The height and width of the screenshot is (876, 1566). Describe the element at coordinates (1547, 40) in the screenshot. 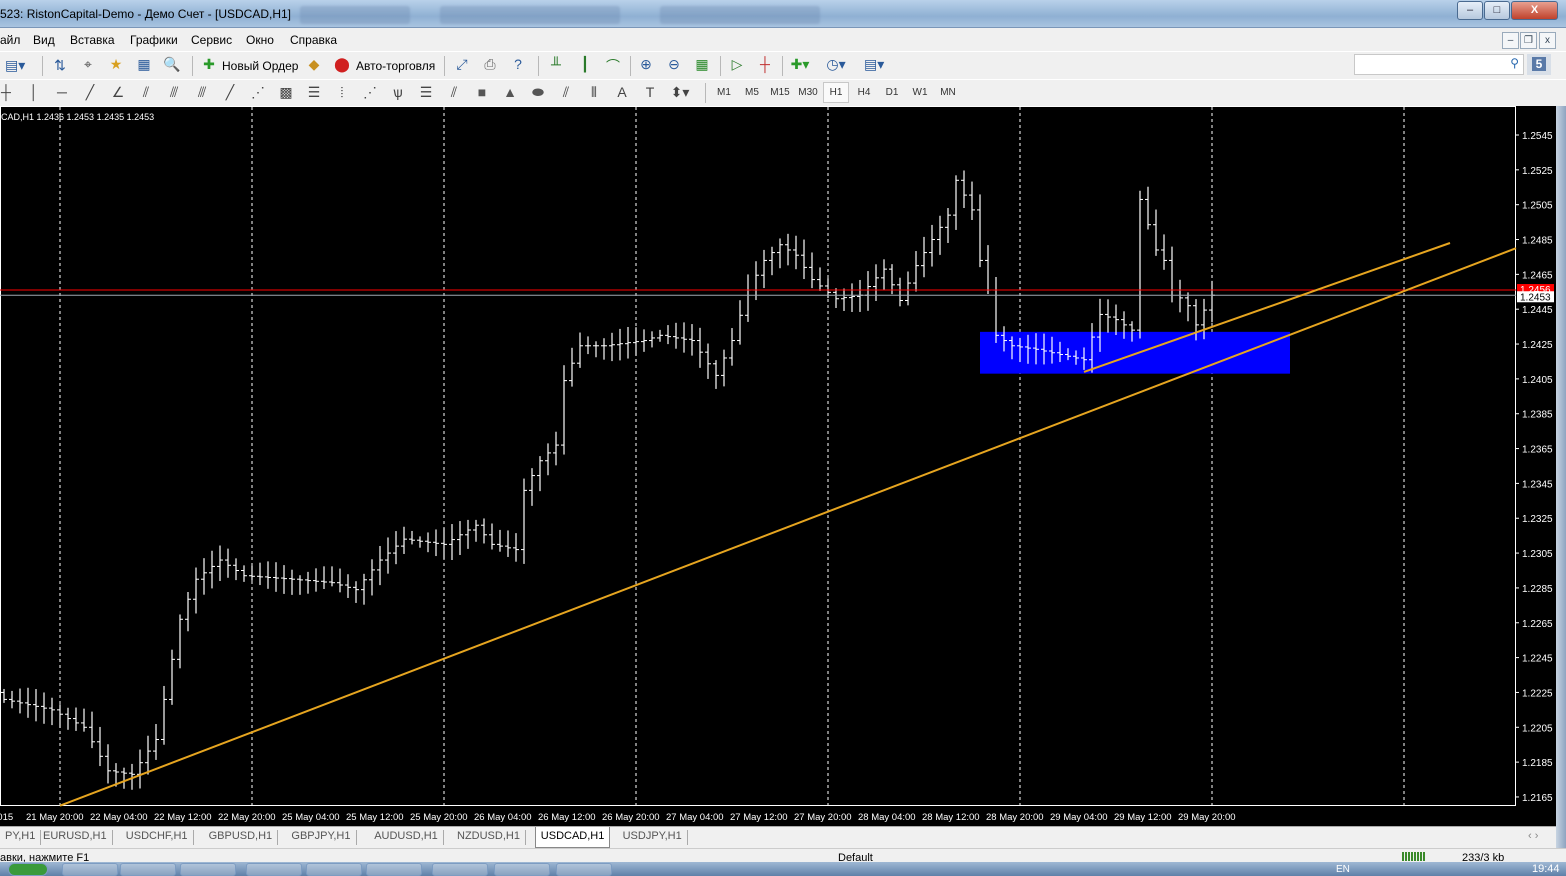

I see `mdi-close-button: x` at that location.